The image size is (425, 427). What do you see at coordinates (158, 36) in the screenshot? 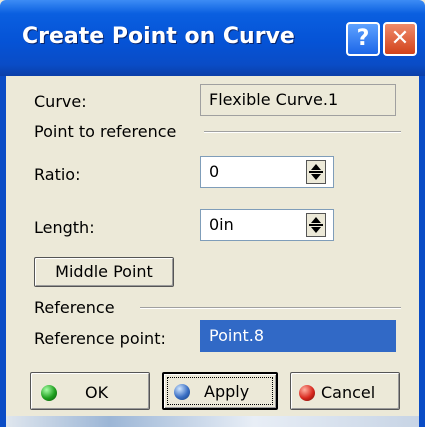
I see `window-title: Create Point on Curve` at bounding box center [158, 36].